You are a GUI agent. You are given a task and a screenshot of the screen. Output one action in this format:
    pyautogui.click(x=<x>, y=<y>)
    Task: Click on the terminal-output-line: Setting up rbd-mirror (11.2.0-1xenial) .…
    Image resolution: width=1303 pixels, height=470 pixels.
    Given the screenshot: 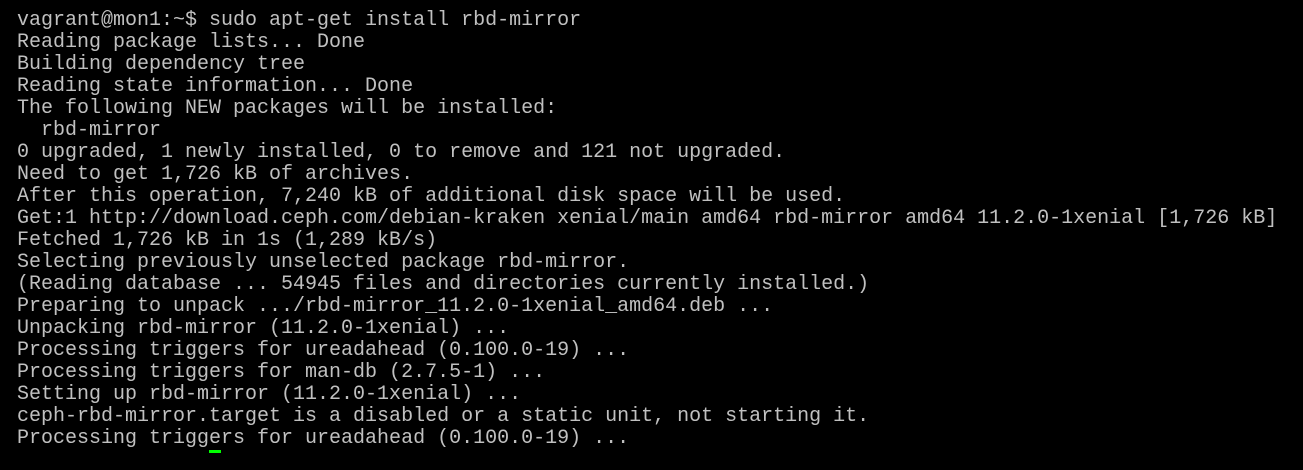 What is the action you would take?
    pyautogui.click(x=269, y=394)
    